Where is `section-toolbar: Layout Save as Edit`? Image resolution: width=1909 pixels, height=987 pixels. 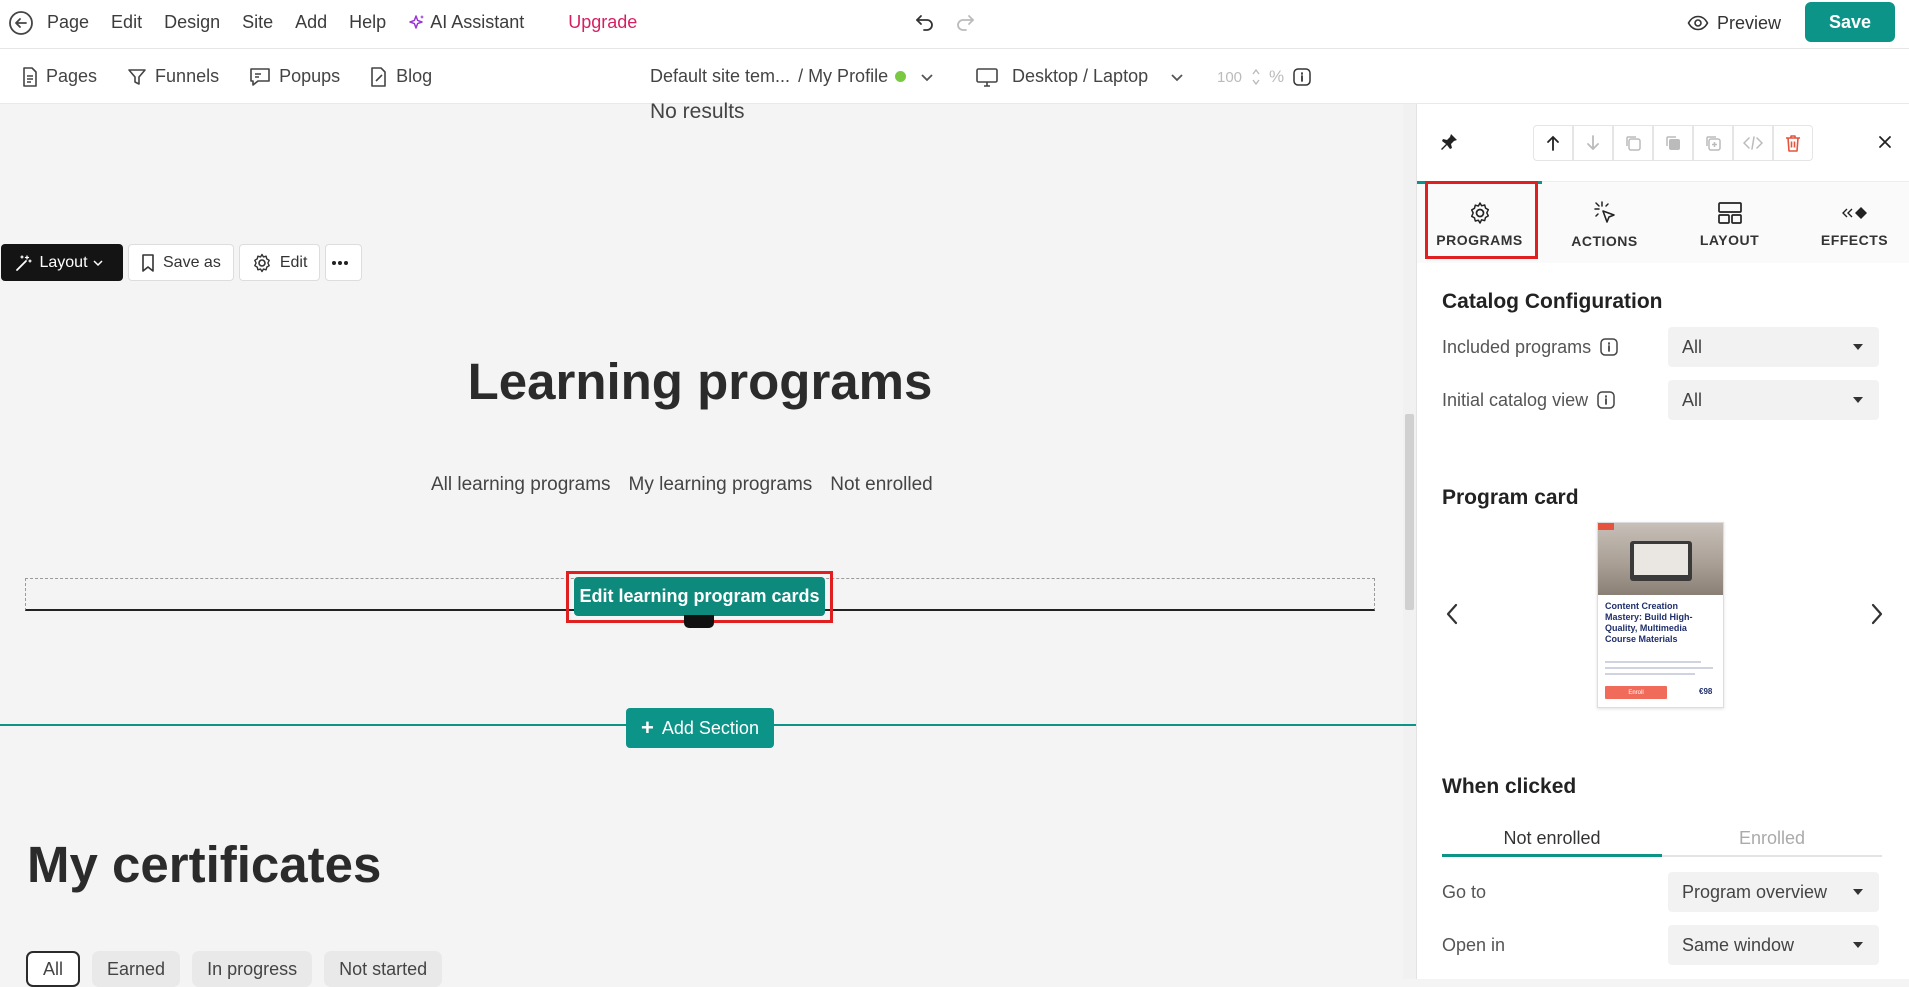 section-toolbar: Layout Save as Edit is located at coordinates (182, 262).